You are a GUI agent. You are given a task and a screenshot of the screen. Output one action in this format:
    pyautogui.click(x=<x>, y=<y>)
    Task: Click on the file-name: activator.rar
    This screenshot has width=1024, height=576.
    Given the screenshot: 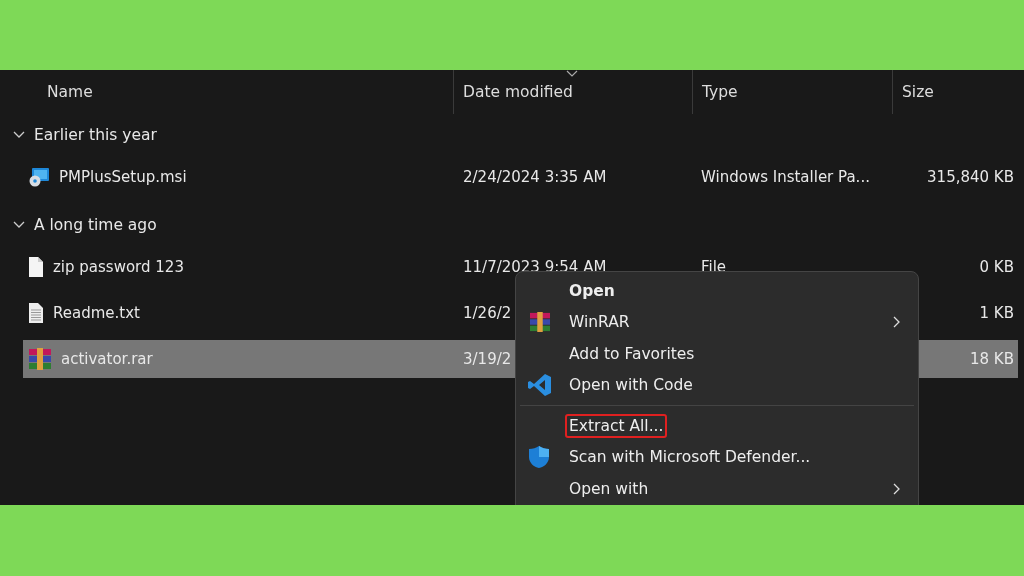 What is the action you would take?
    pyautogui.click(x=107, y=359)
    